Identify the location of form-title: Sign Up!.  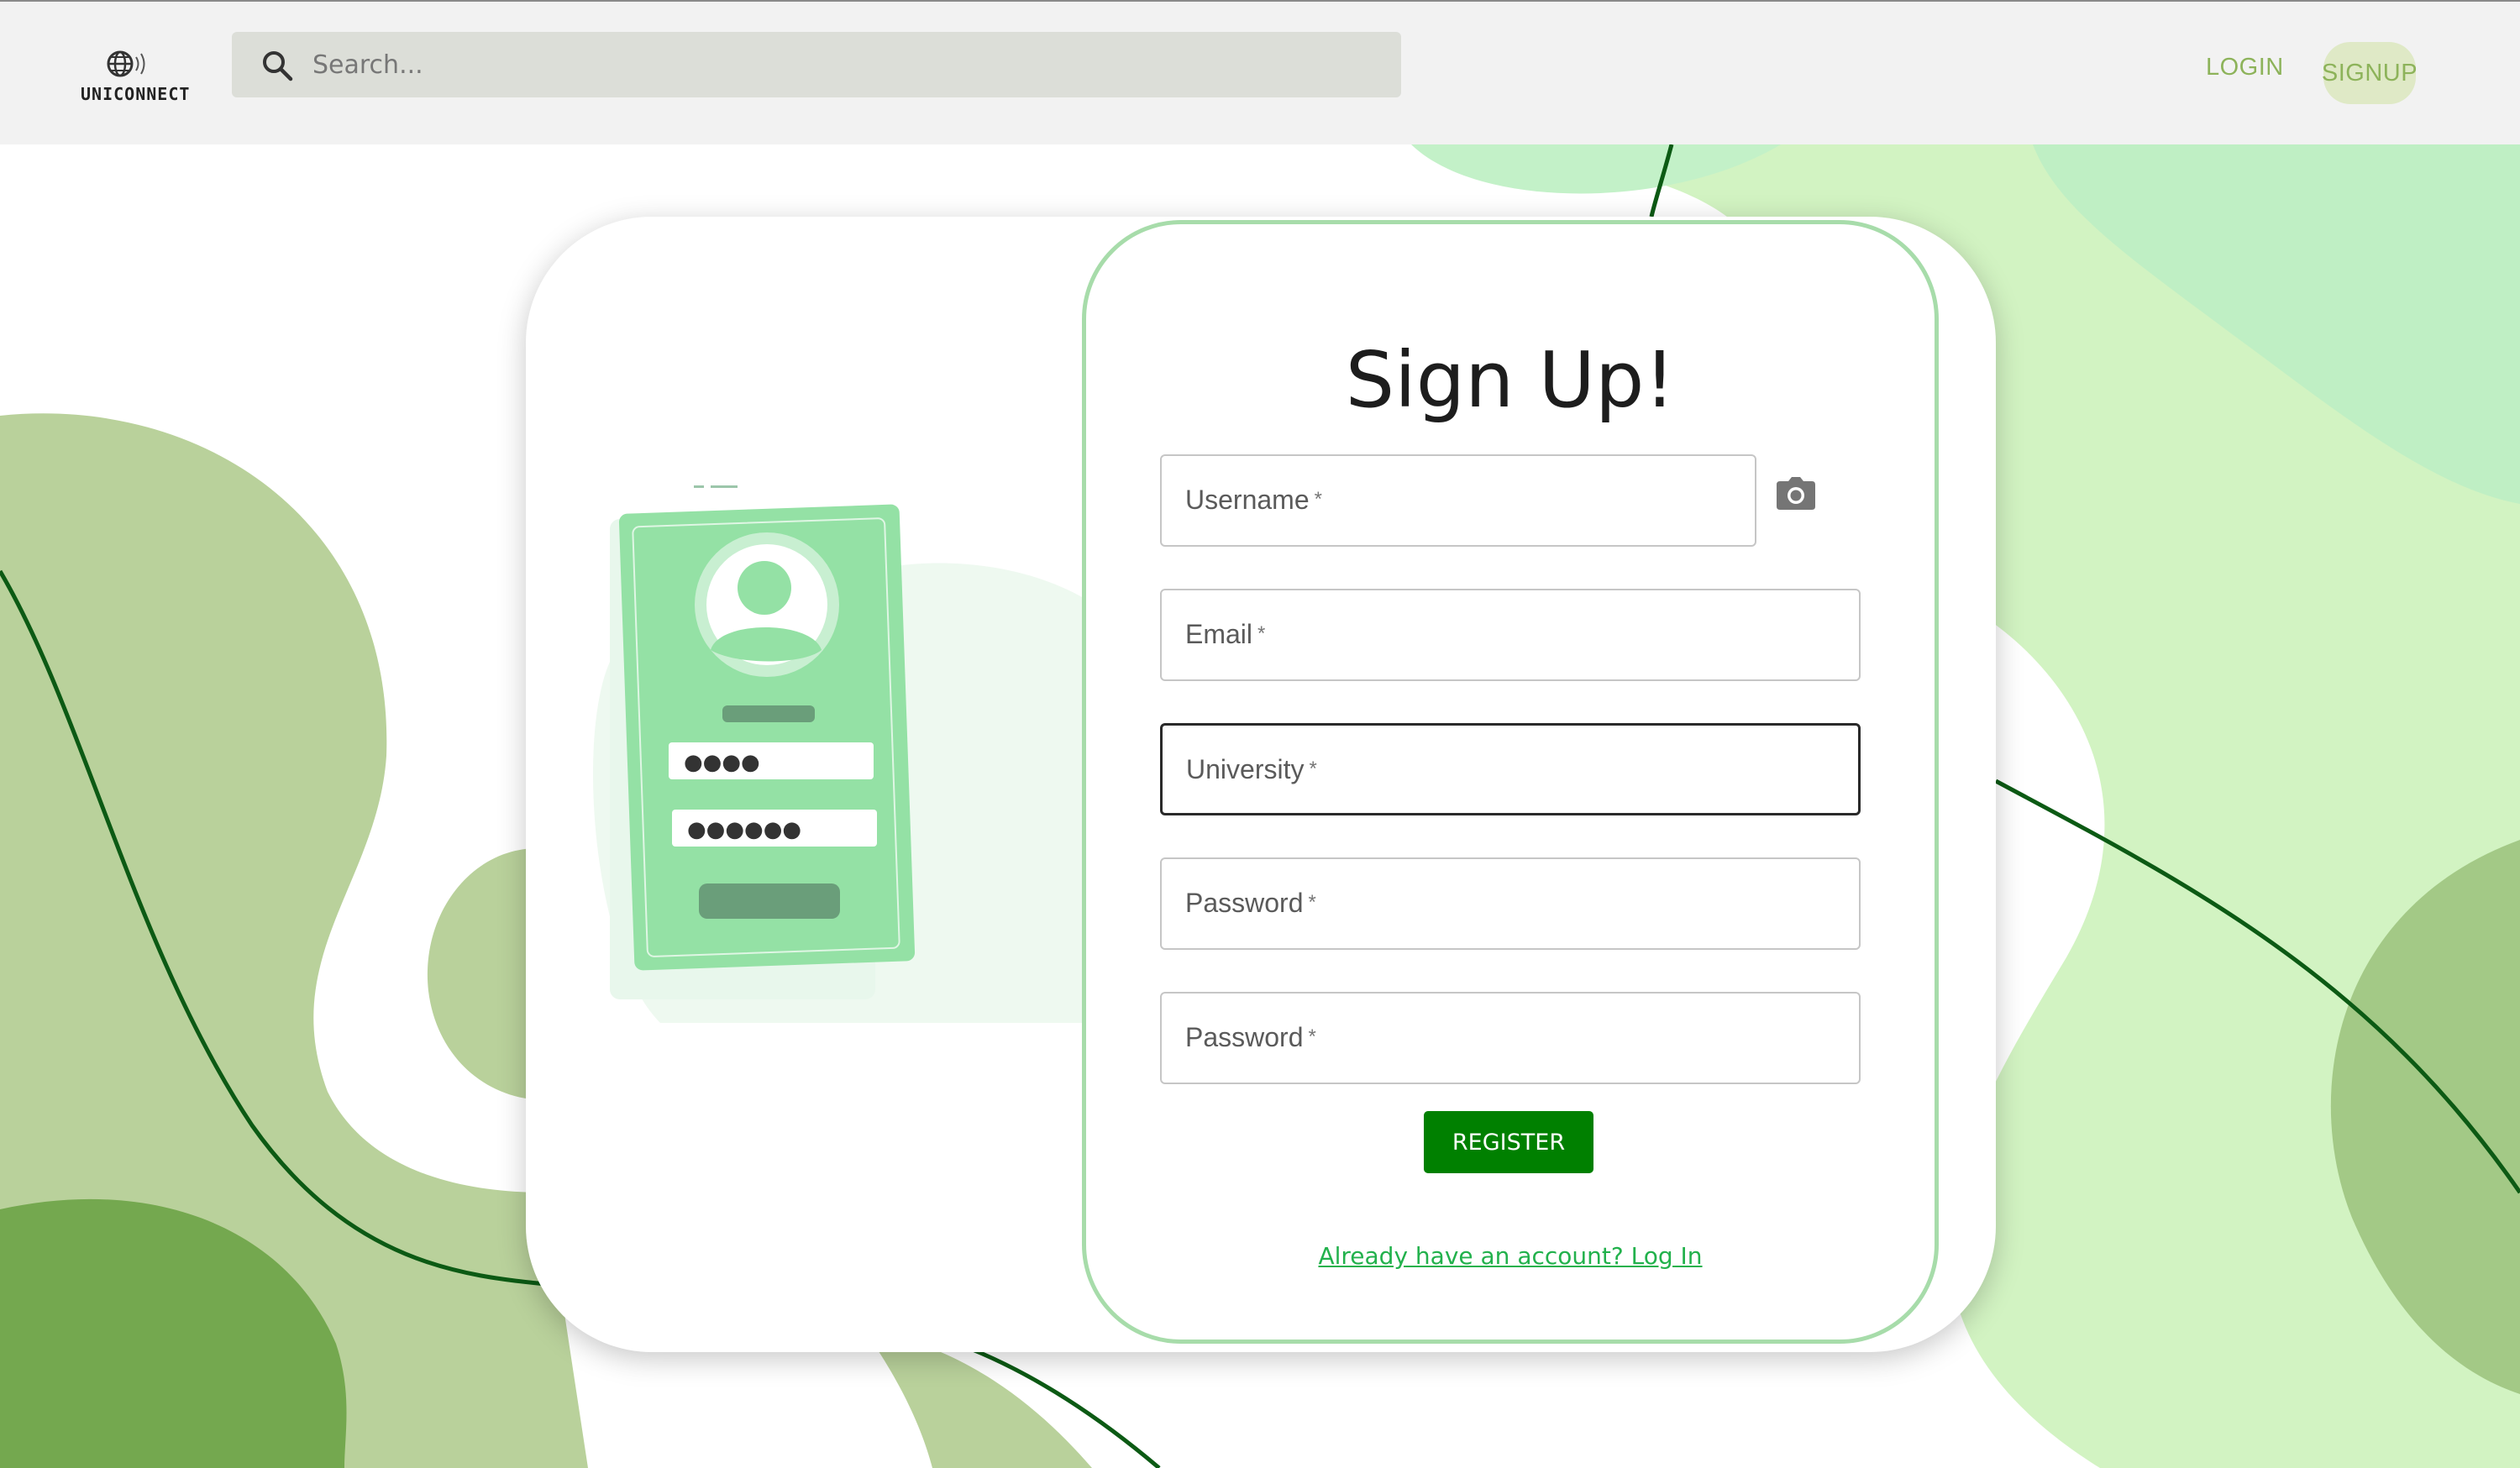
(1510, 380).